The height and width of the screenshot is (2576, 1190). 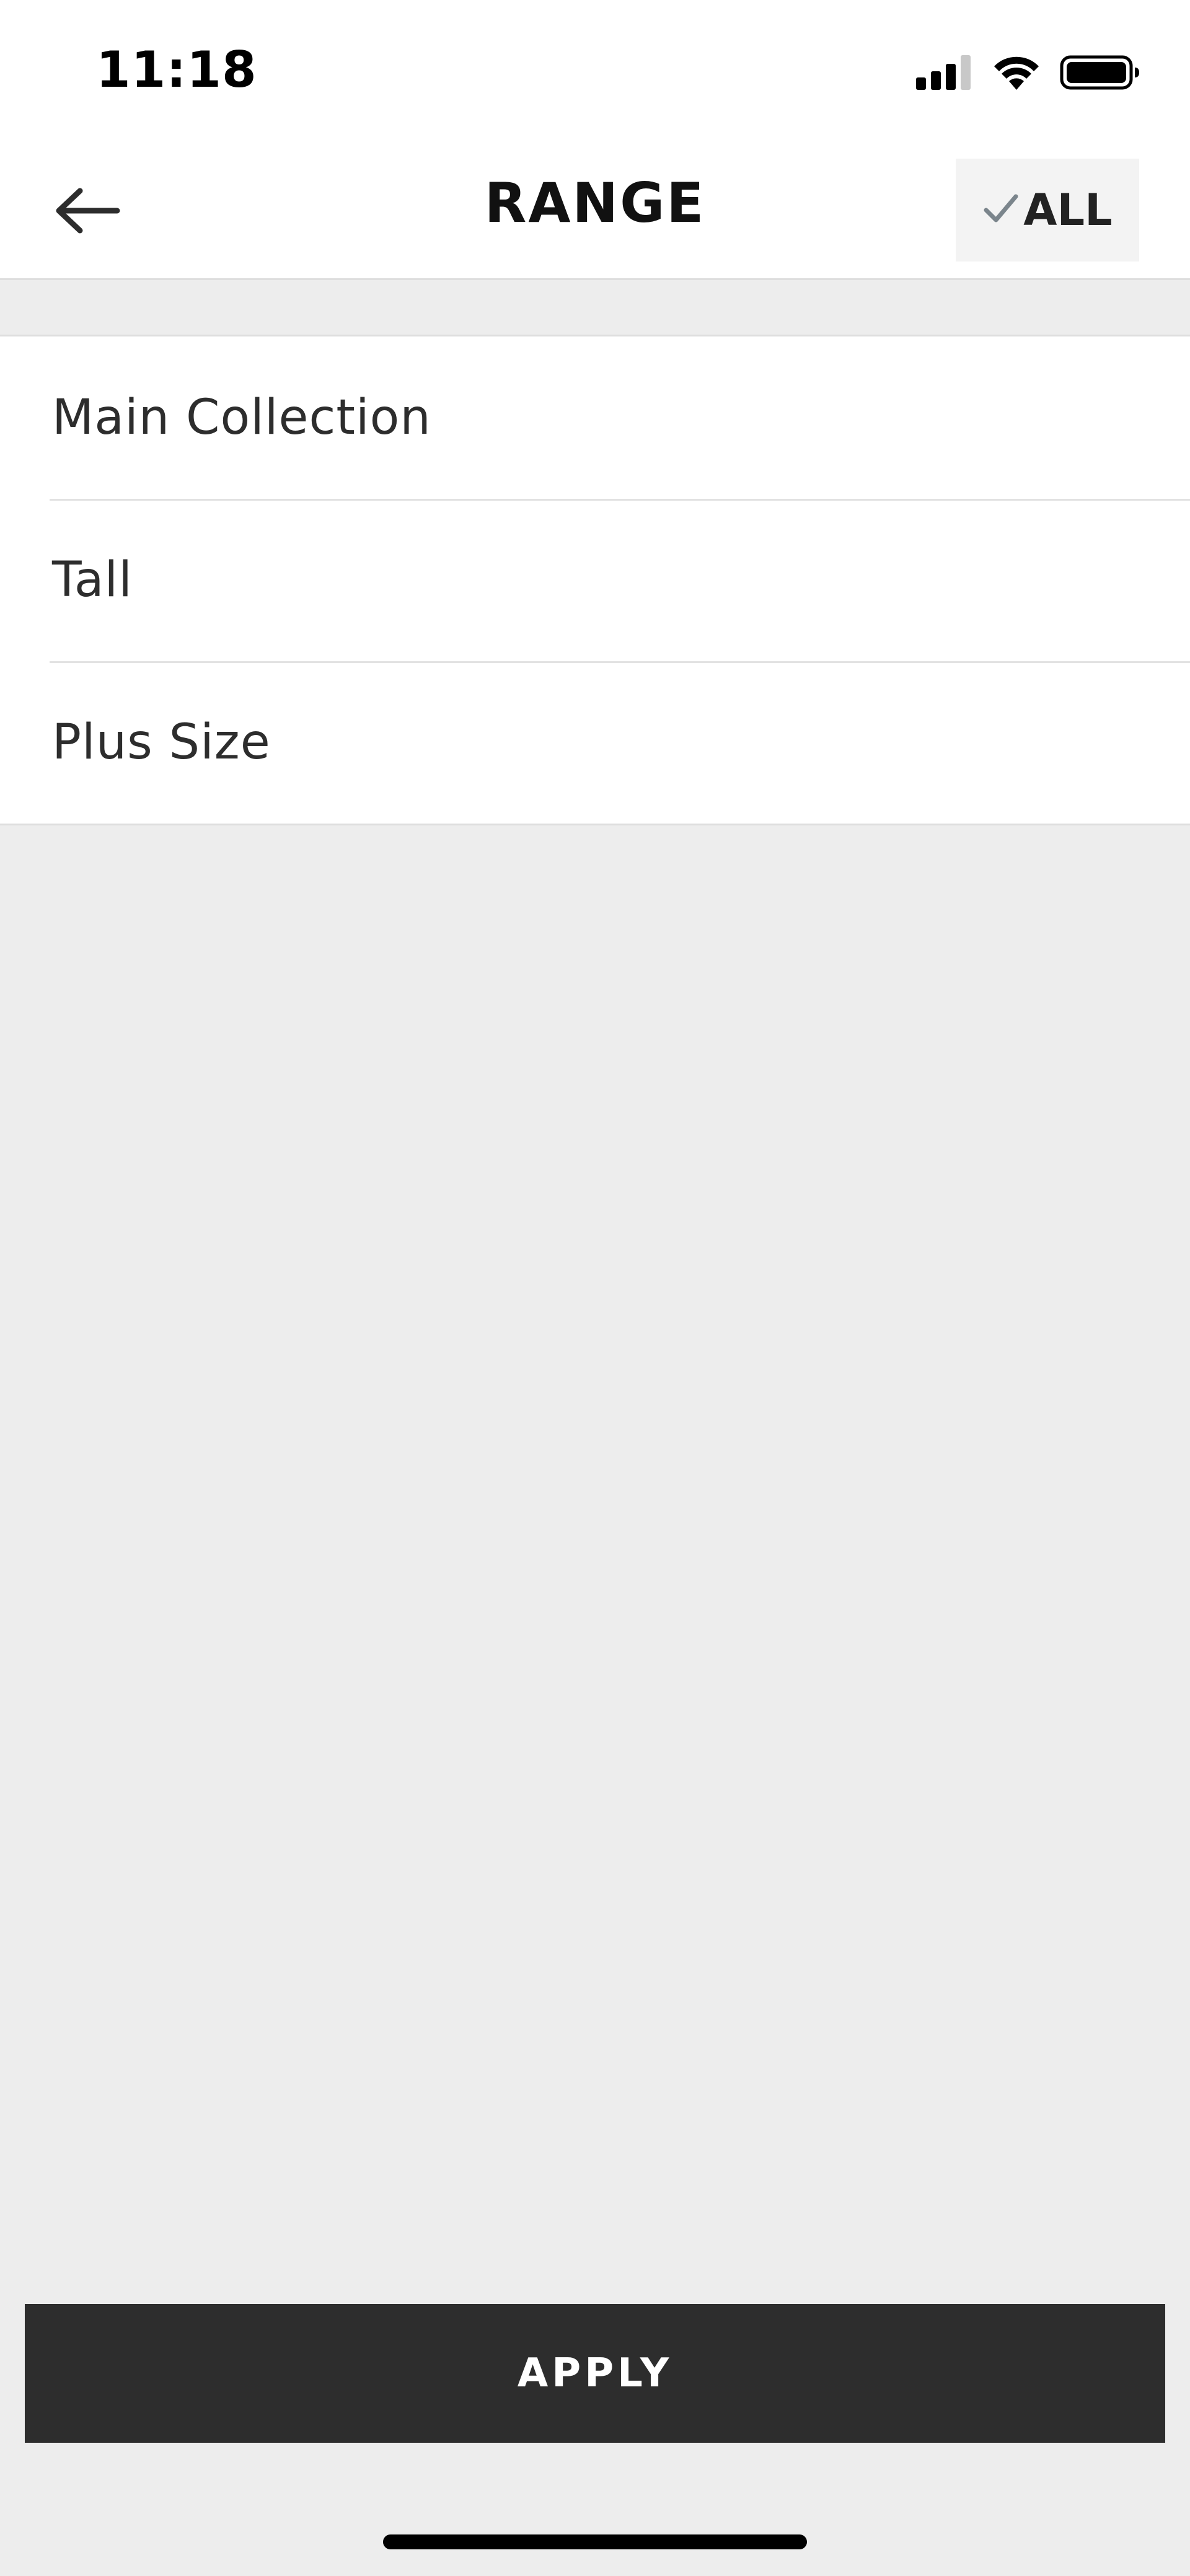 I want to click on filter-option-tall: Tall, so click(x=595, y=580).